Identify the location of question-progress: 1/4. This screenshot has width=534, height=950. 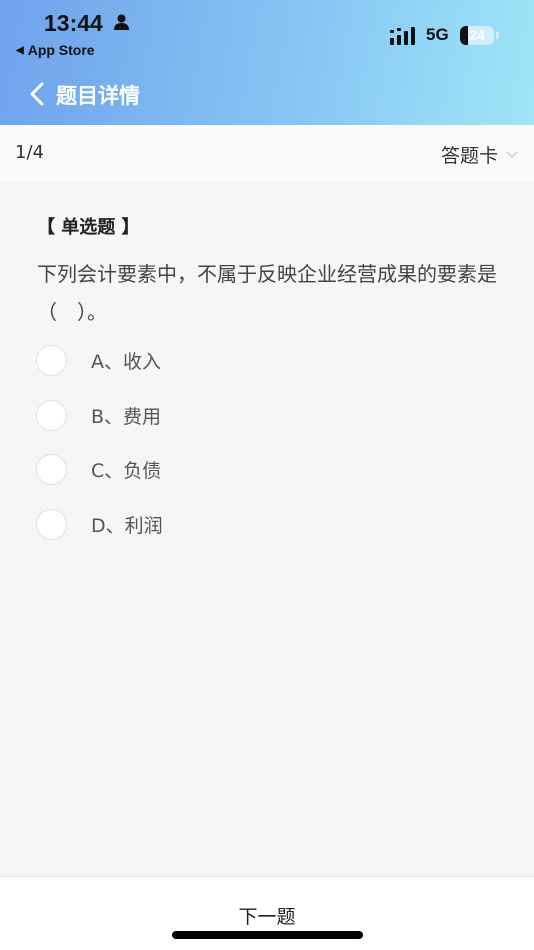
(29, 152).